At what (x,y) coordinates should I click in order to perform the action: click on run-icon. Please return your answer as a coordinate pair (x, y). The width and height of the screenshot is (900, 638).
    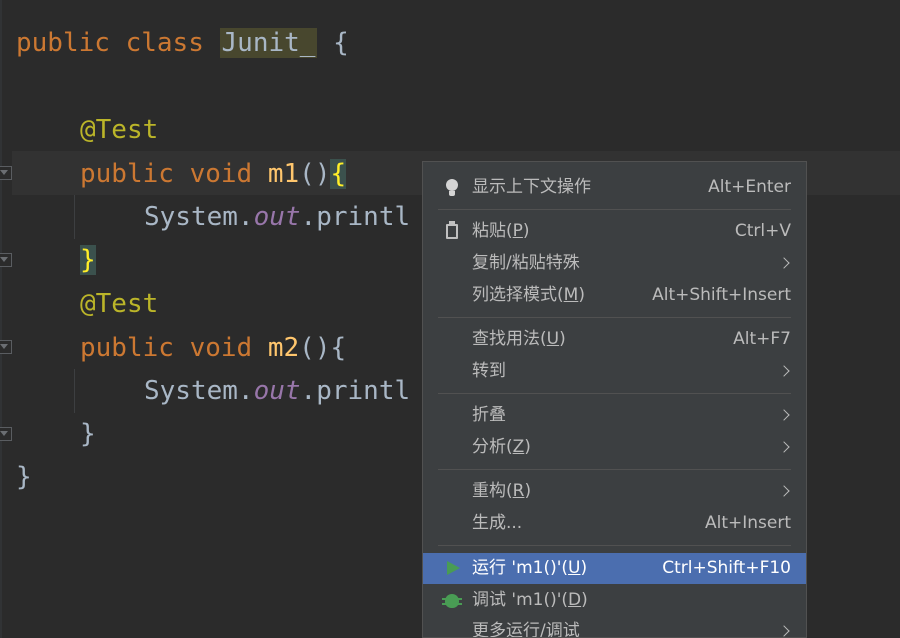
    Looking at the image, I should click on (452, 568).